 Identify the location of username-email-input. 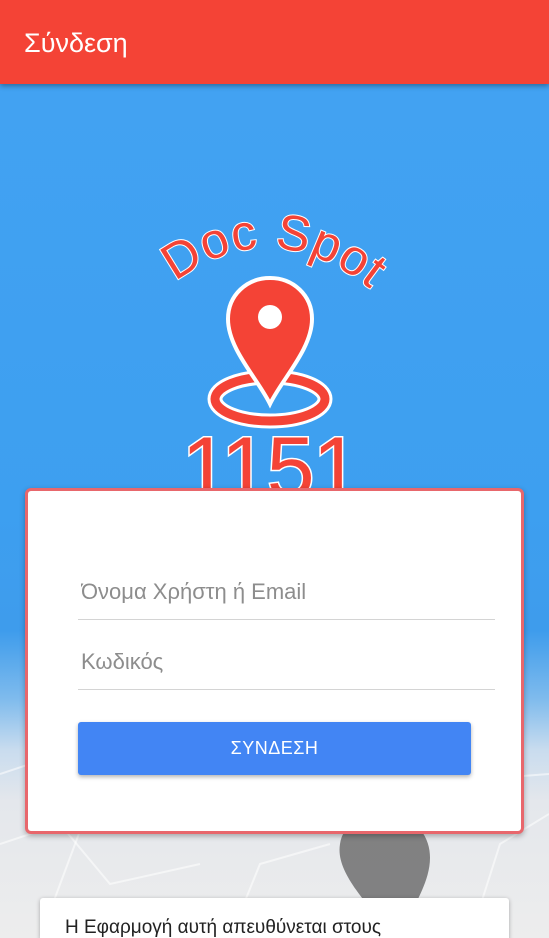
(286, 592).